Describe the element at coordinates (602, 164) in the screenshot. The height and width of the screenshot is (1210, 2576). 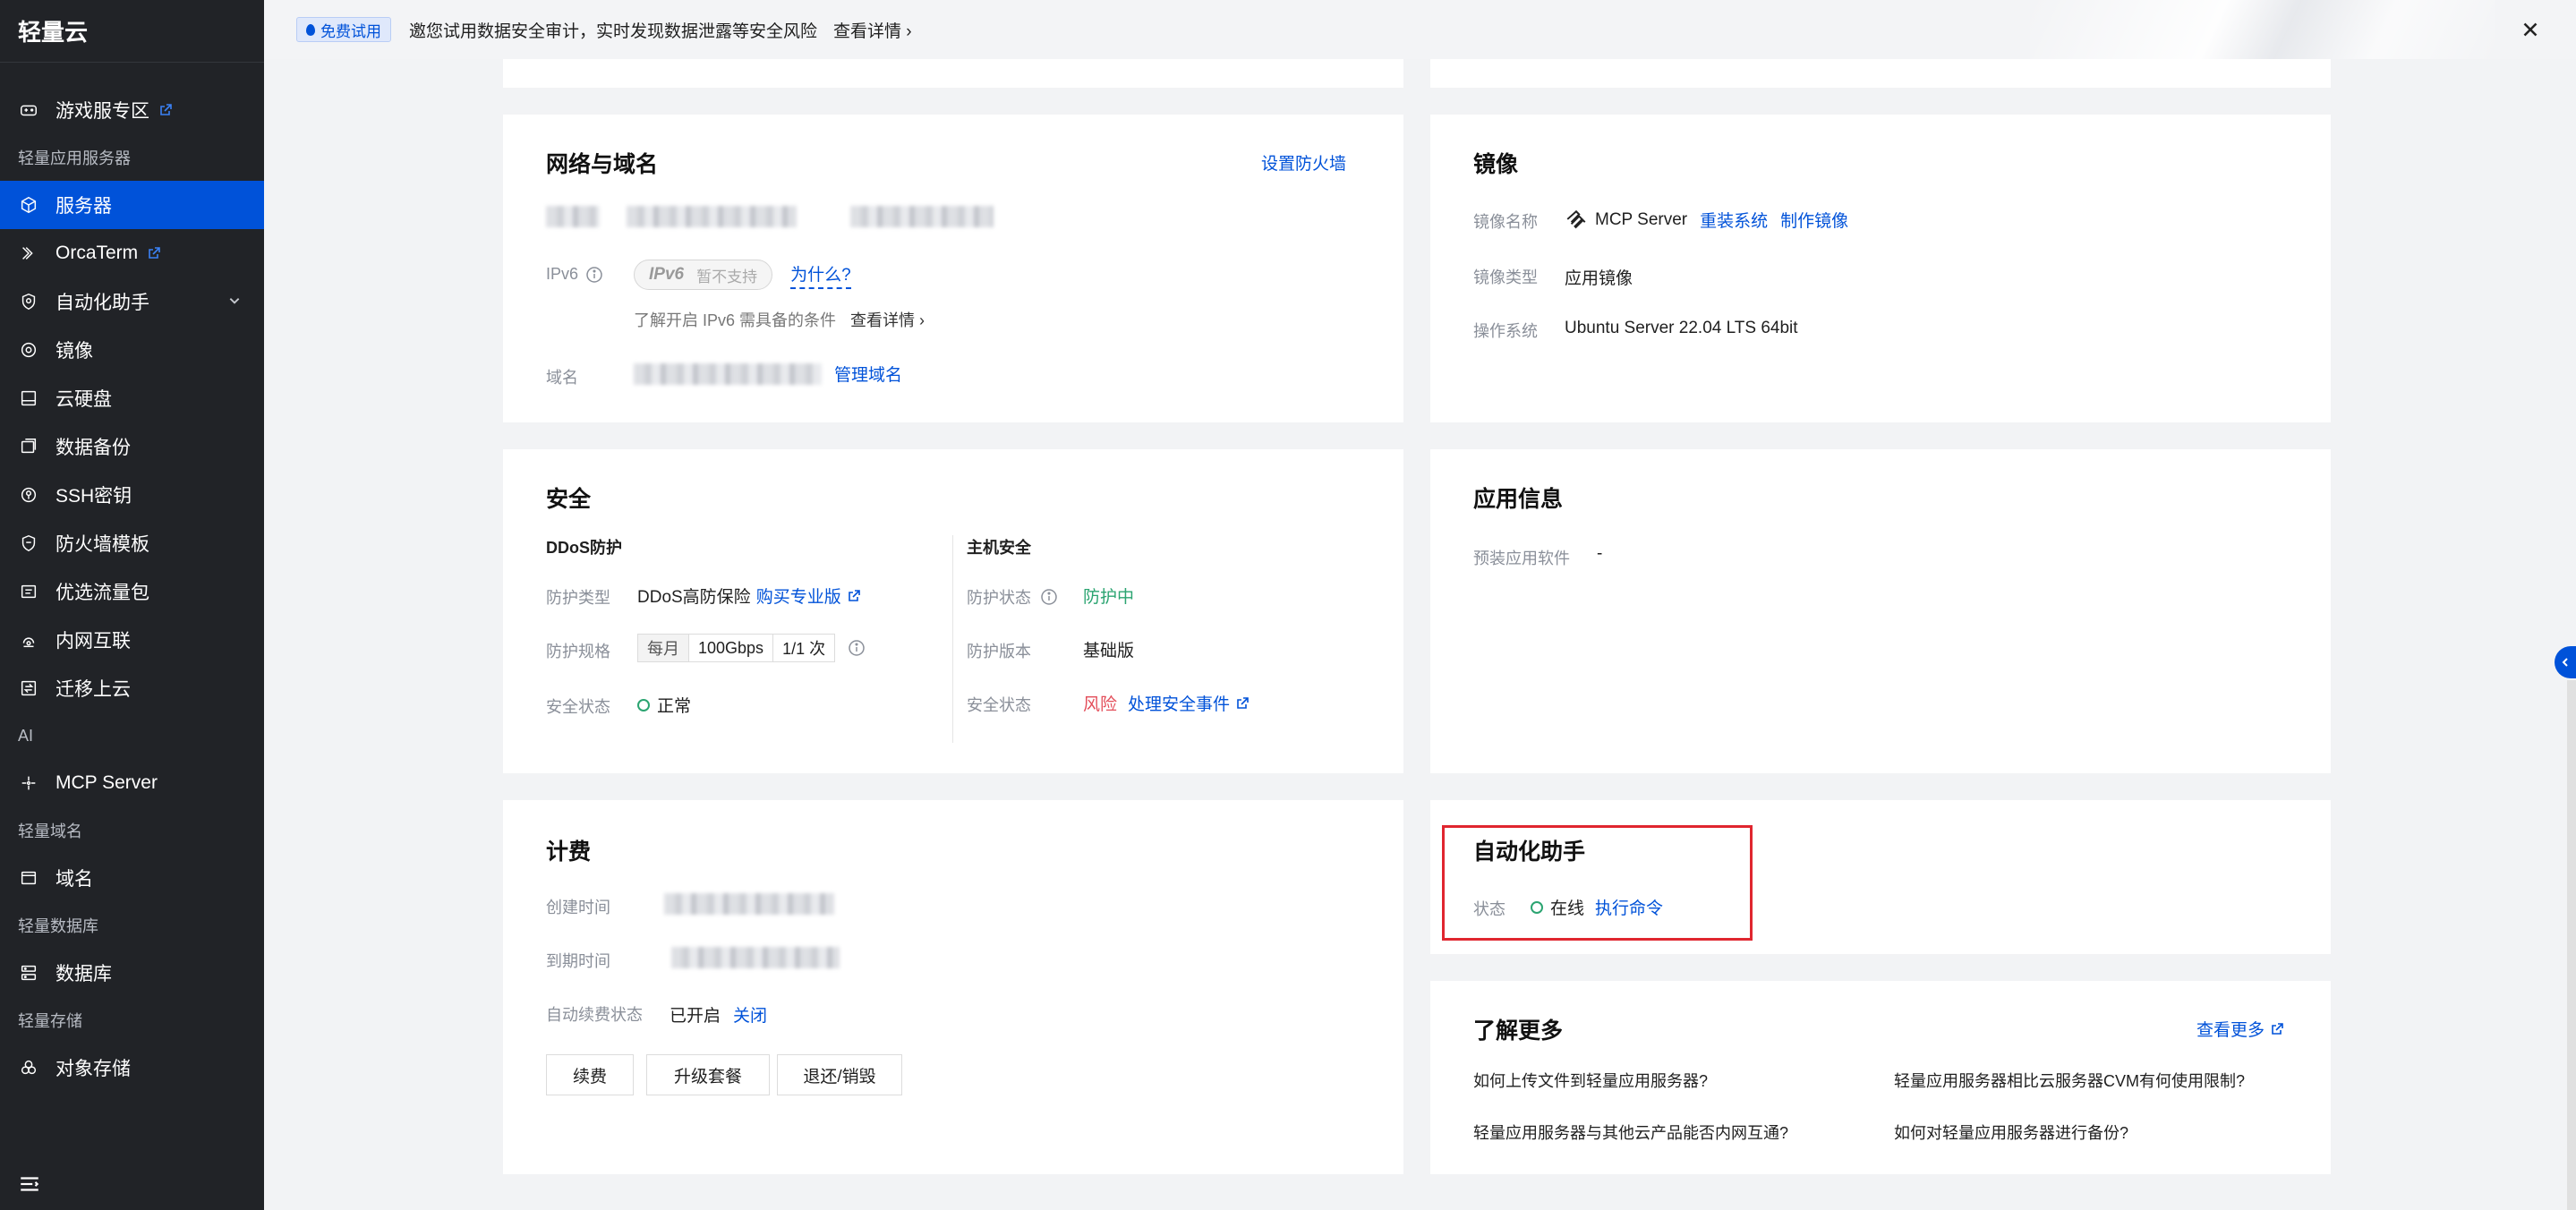
I see `network-title: 网络与域名` at that location.